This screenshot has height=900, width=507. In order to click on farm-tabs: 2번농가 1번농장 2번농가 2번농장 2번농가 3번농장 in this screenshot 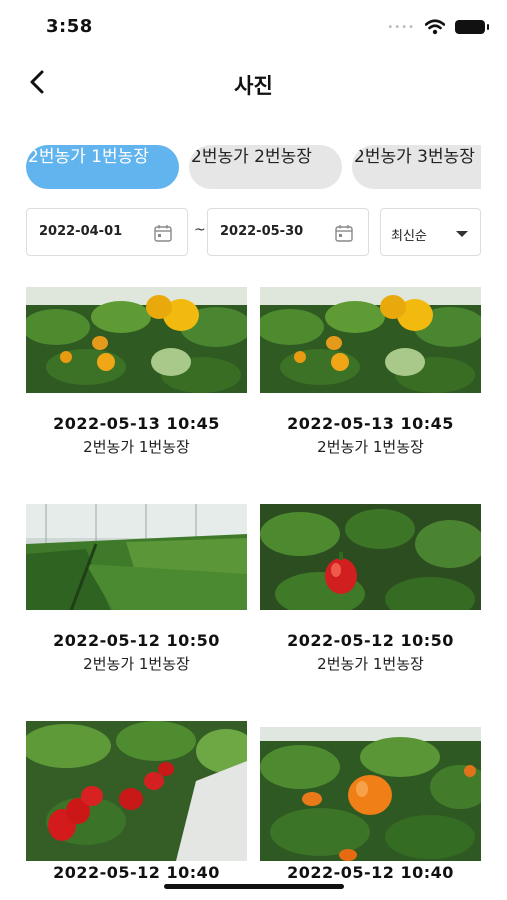, I will do `click(253, 168)`.